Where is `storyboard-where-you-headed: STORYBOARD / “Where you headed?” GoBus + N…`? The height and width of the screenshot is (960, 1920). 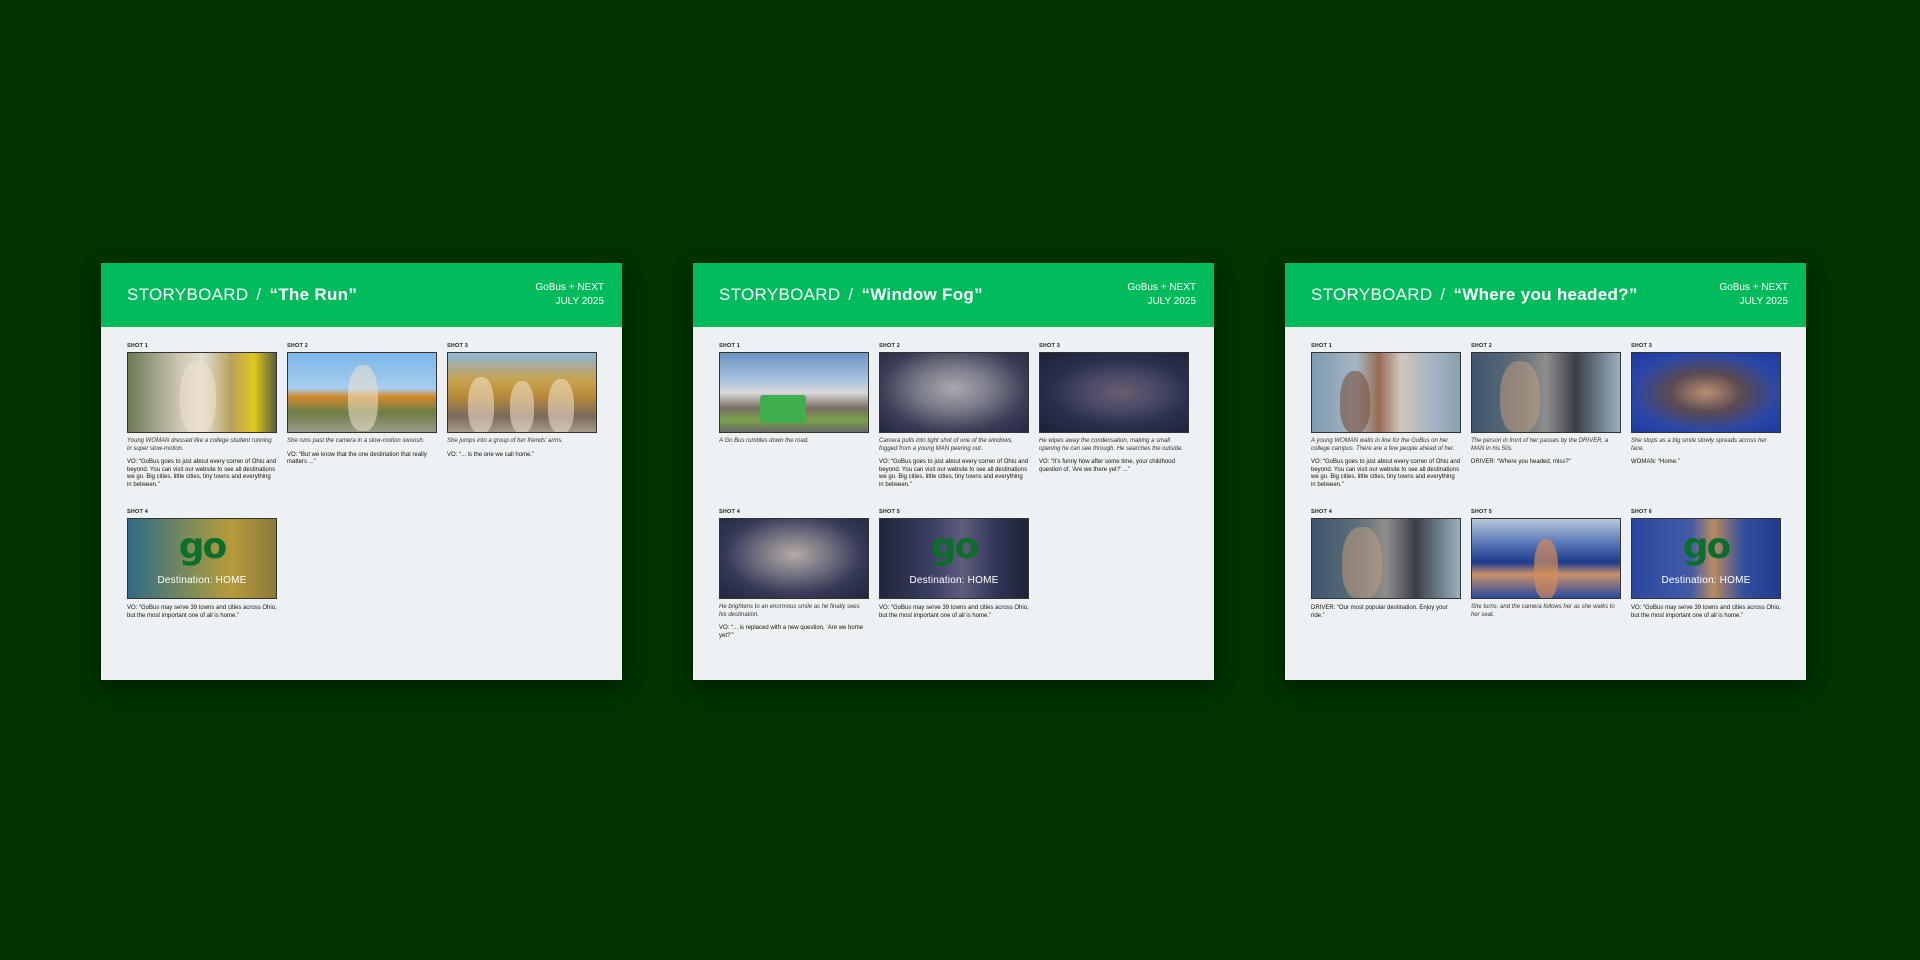
storyboard-where-you-headed: STORYBOARD / “Where you headed?” GoBus + N… is located at coordinates (1545, 471).